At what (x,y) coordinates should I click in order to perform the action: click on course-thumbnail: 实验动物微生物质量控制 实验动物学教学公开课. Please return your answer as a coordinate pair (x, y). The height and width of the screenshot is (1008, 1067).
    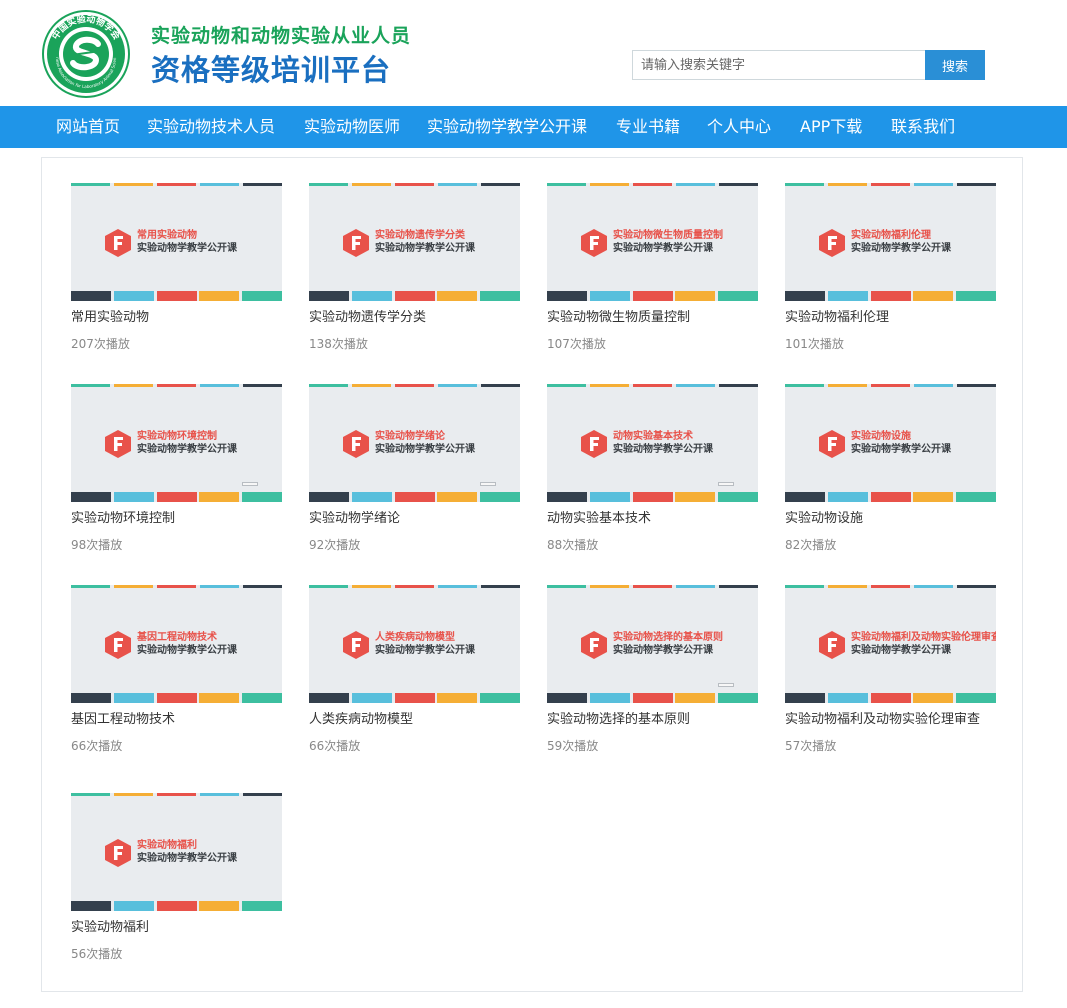
    Looking at the image, I should click on (652, 242).